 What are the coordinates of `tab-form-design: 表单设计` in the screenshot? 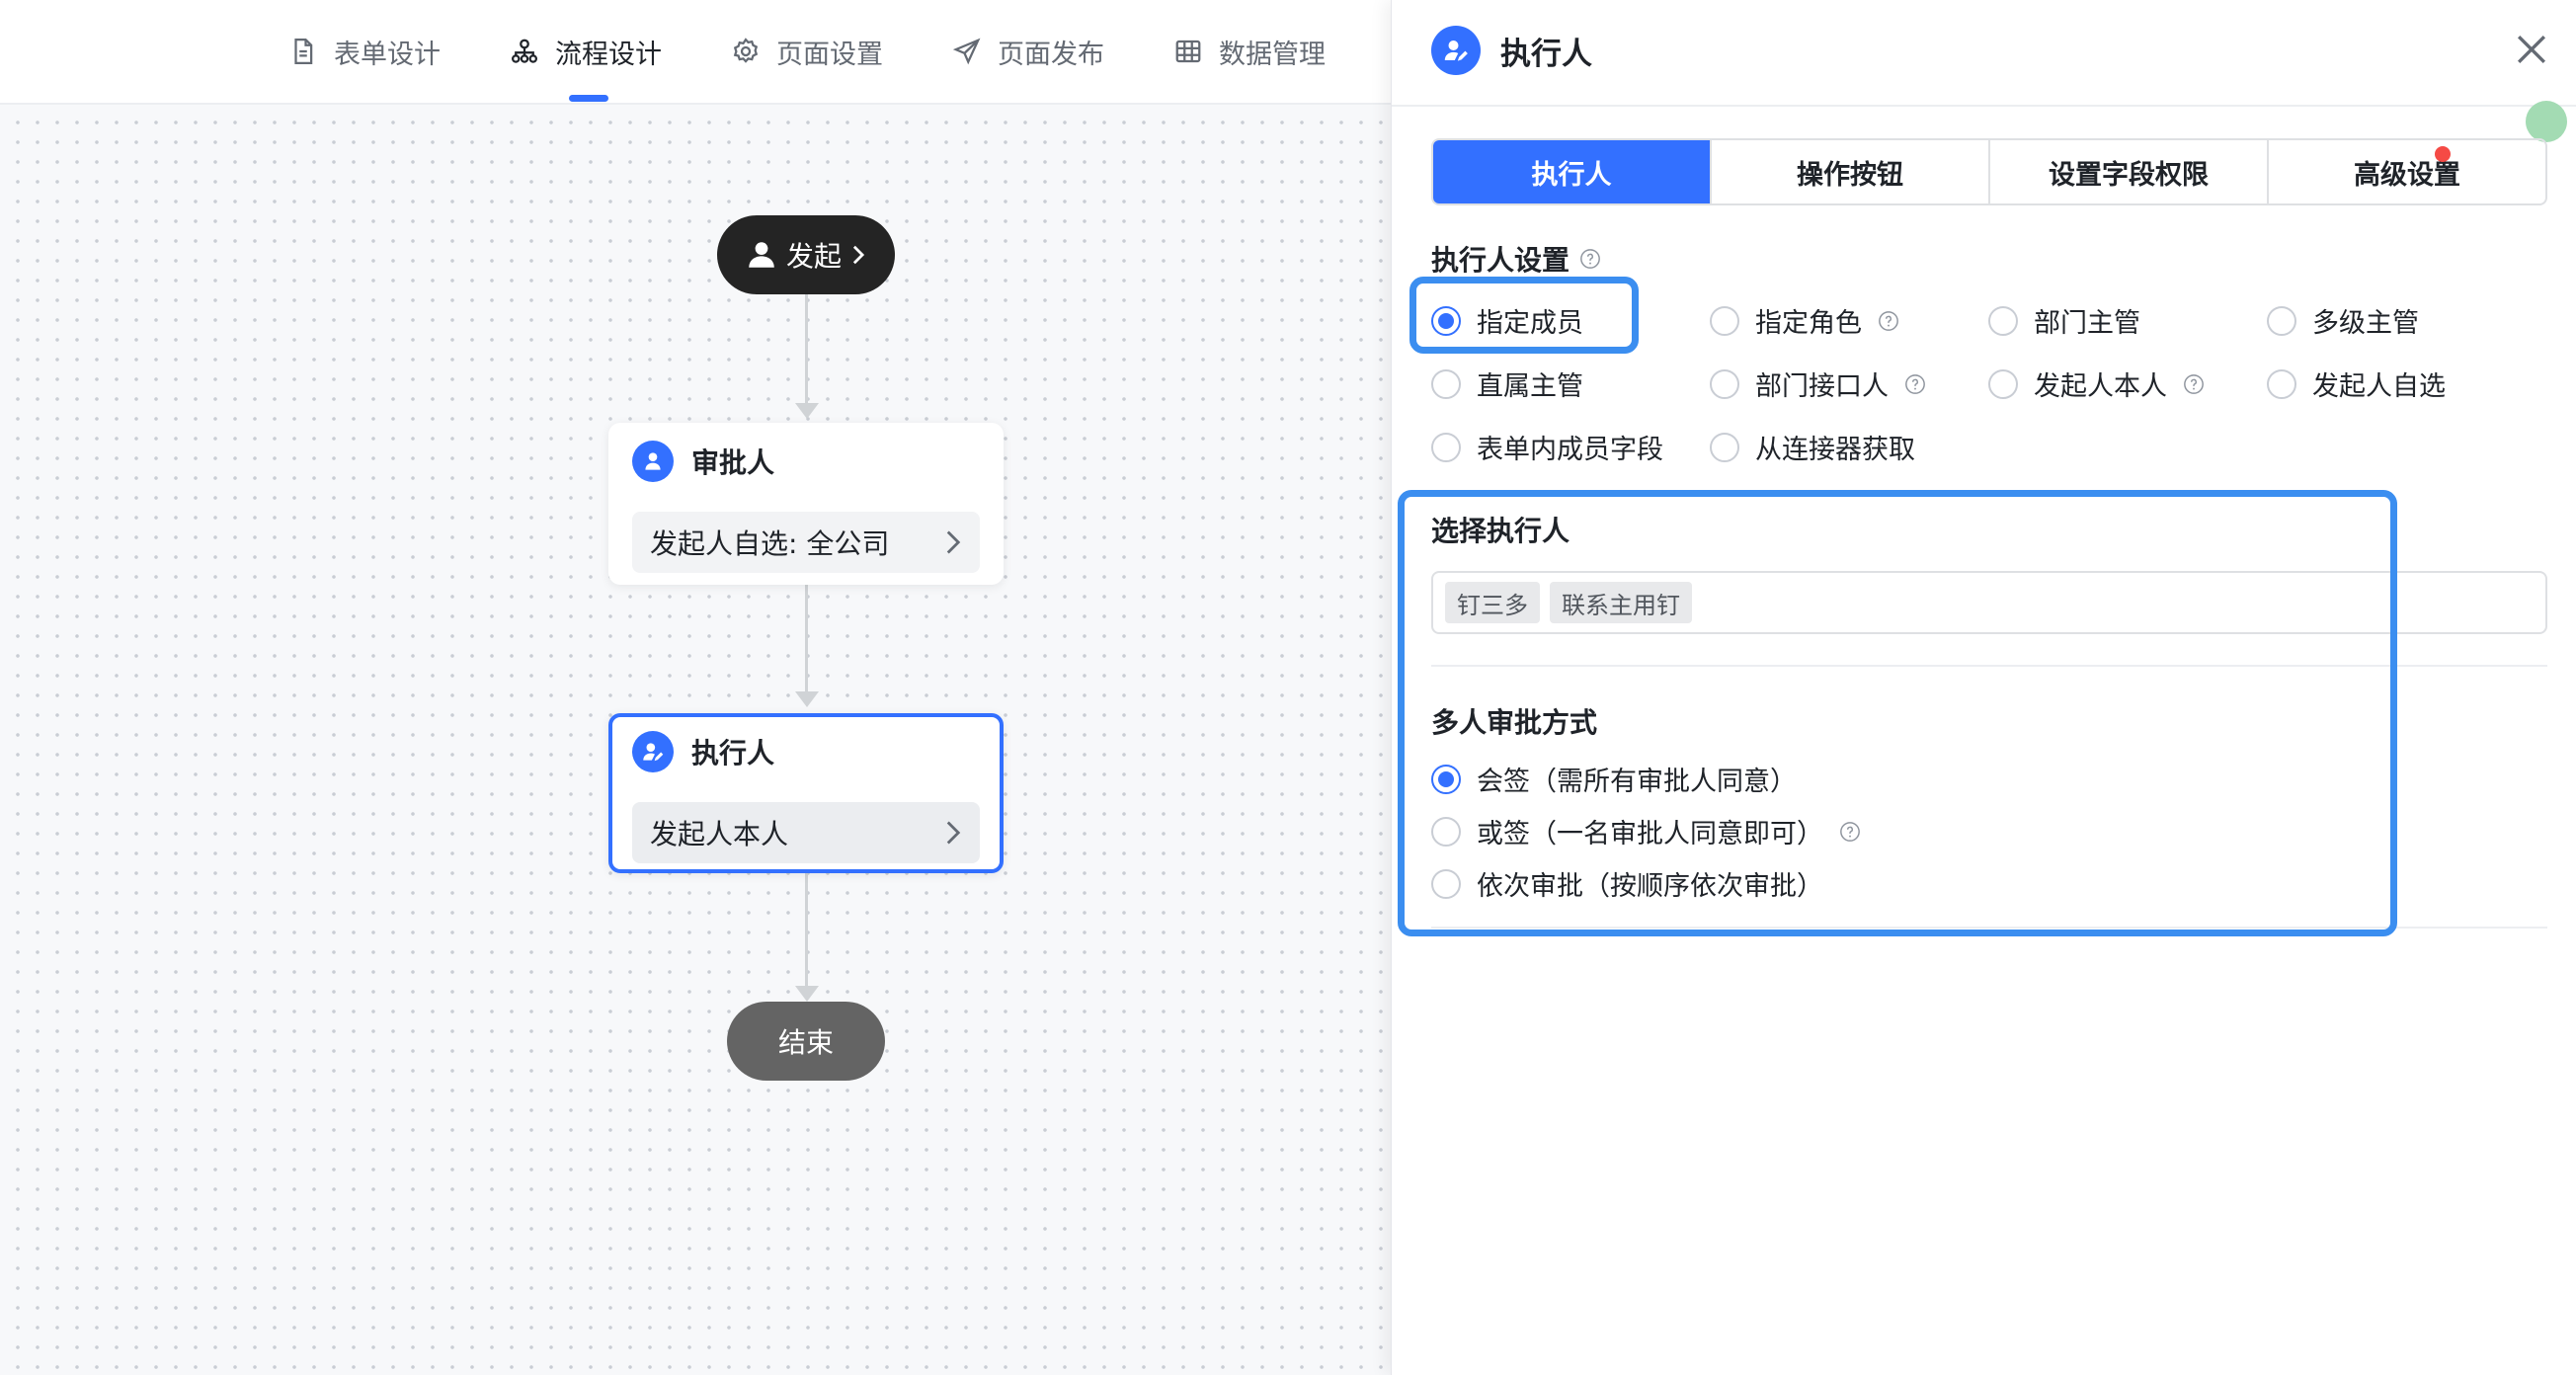 It's located at (364, 51).